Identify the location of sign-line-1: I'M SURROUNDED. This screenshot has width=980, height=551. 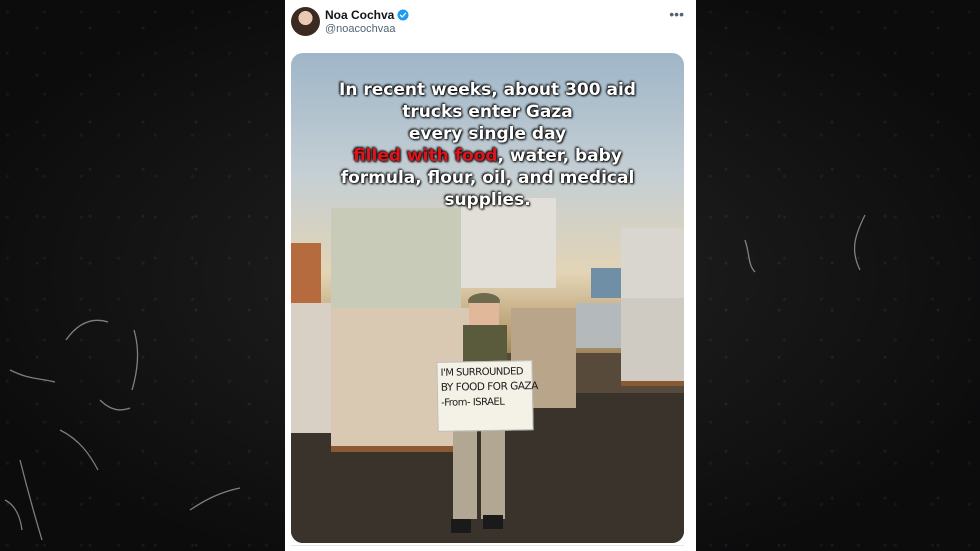
(482, 372).